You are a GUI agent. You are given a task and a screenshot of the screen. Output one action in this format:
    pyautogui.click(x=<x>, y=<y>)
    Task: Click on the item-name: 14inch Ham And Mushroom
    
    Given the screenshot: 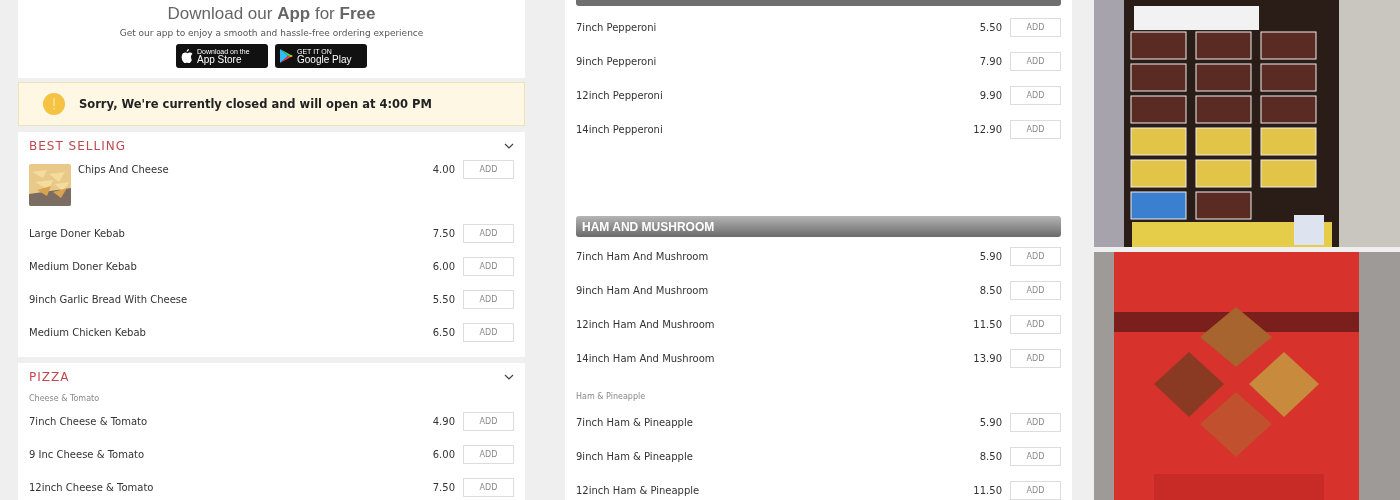 What is the action you would take?
    pyautogui.click(x=646, y=358)
    